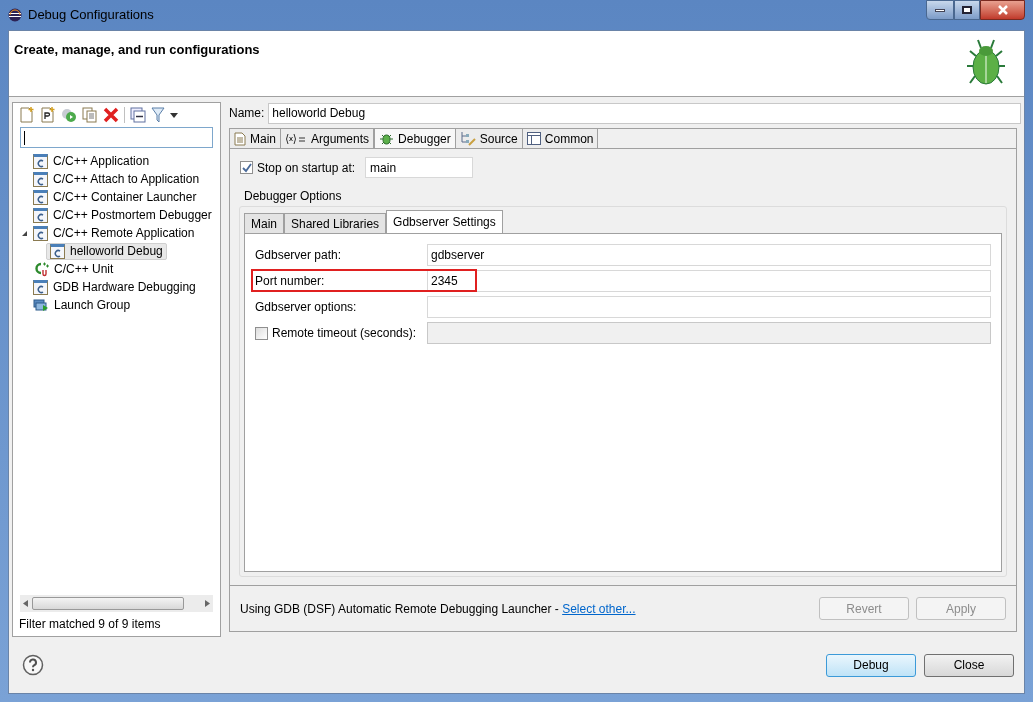 Image resolution: width=1033 pixels, height=702 pixels. Describe the element at coordinates (25, 603) in the screenshot. I see `scroll-left-arrow-icon` at that location.